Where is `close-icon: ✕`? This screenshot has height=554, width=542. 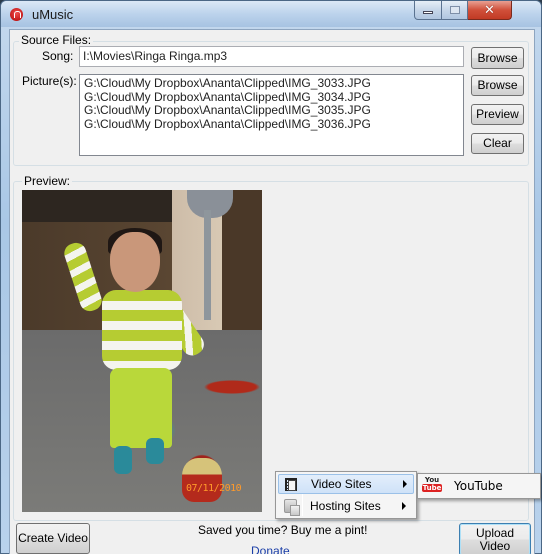
close-icon: ✕ is located at coordinates (489, 10).